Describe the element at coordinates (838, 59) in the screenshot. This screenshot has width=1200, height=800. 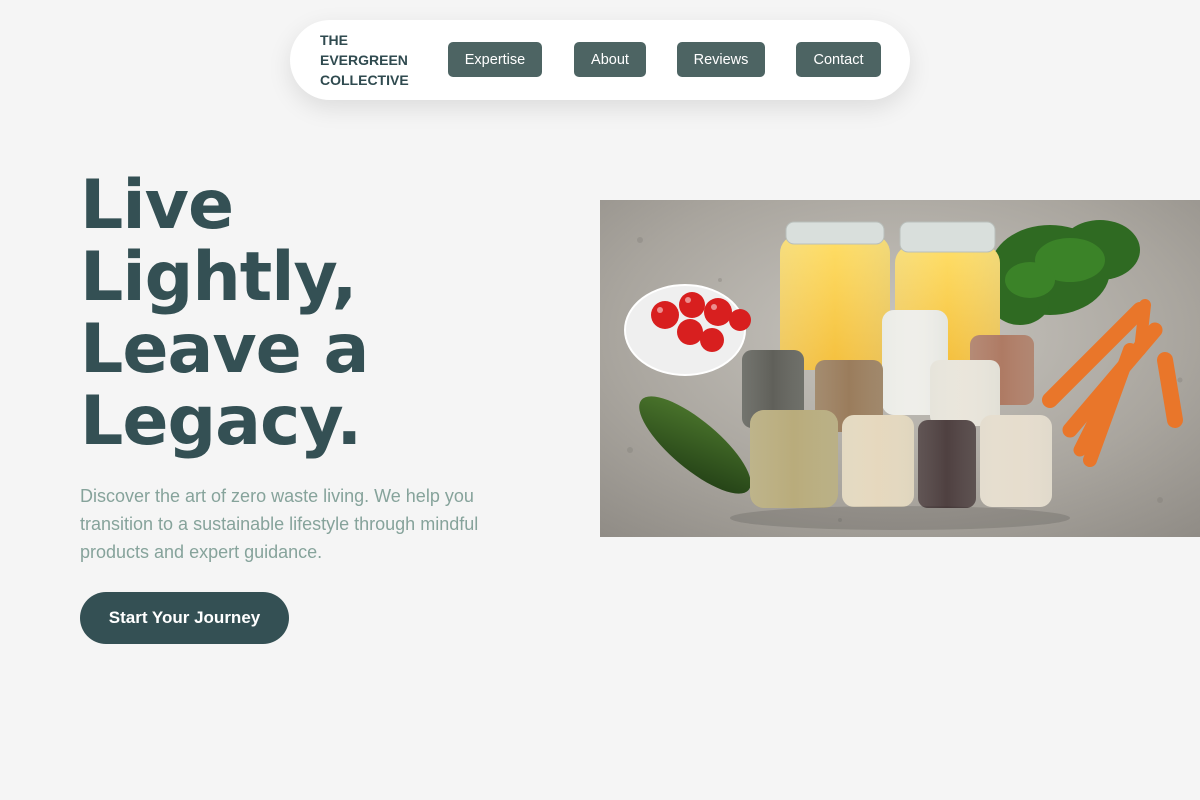
I see `nav-contact-button: Contact` at that location.